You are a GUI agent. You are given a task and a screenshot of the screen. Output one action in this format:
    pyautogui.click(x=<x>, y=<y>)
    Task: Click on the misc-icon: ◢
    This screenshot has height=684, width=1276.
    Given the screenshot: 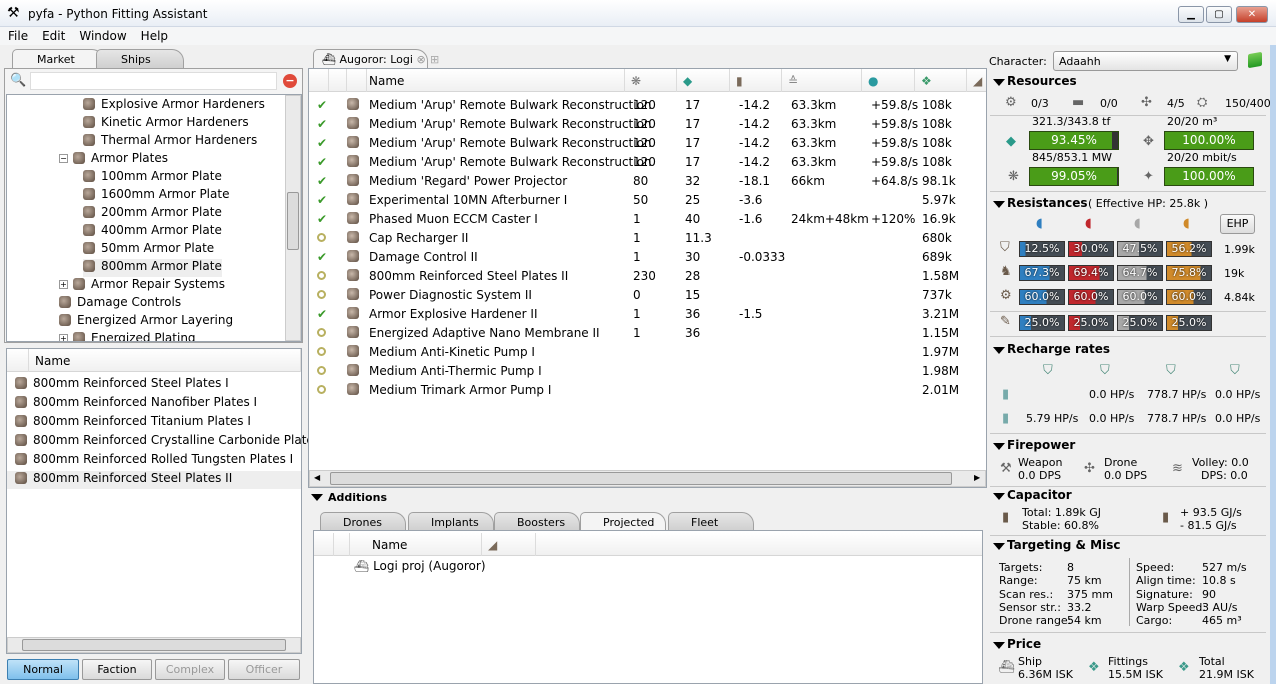 What is the action you would take?
    pyautogui.click(x=976, y=80)
    